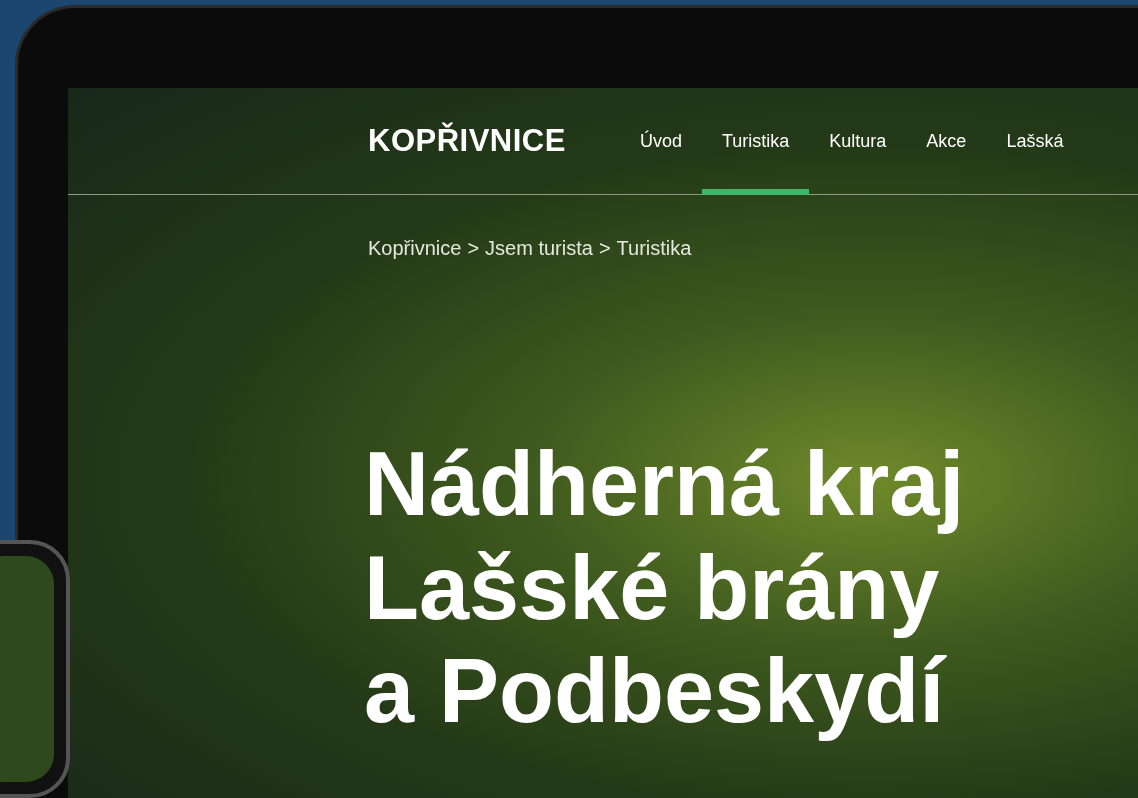 This screenshot has width=1138, height=798. What do you see at coordinates (665, 484) in the screenshot?
I see `headline-line: Nádherná kraj` at bounding box center [665, 484].